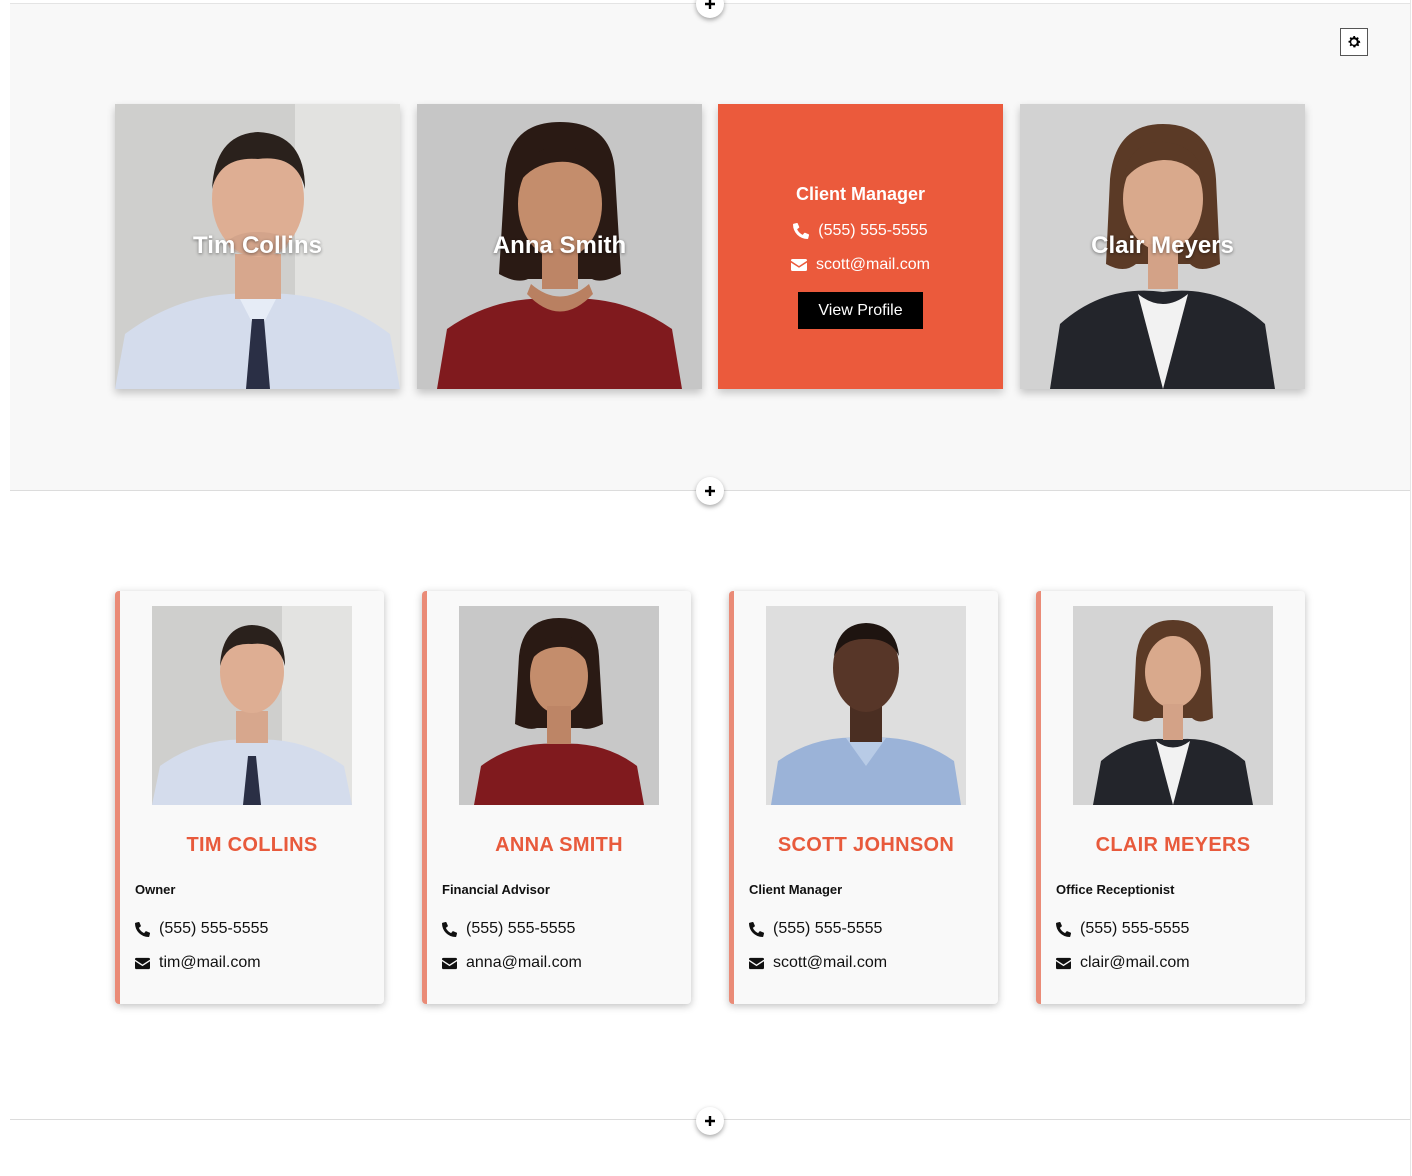 The image size is (1412, 1176). I want to click on member-name: SCOTT JOHNSON, so click(866, 845).